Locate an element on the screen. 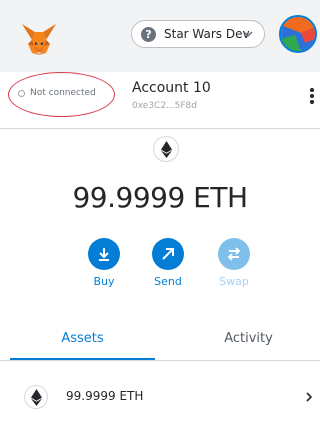 The height and width of the screenshot is (423, 320). network-label: Star Wars Dev is located at coordinates (207, 34).